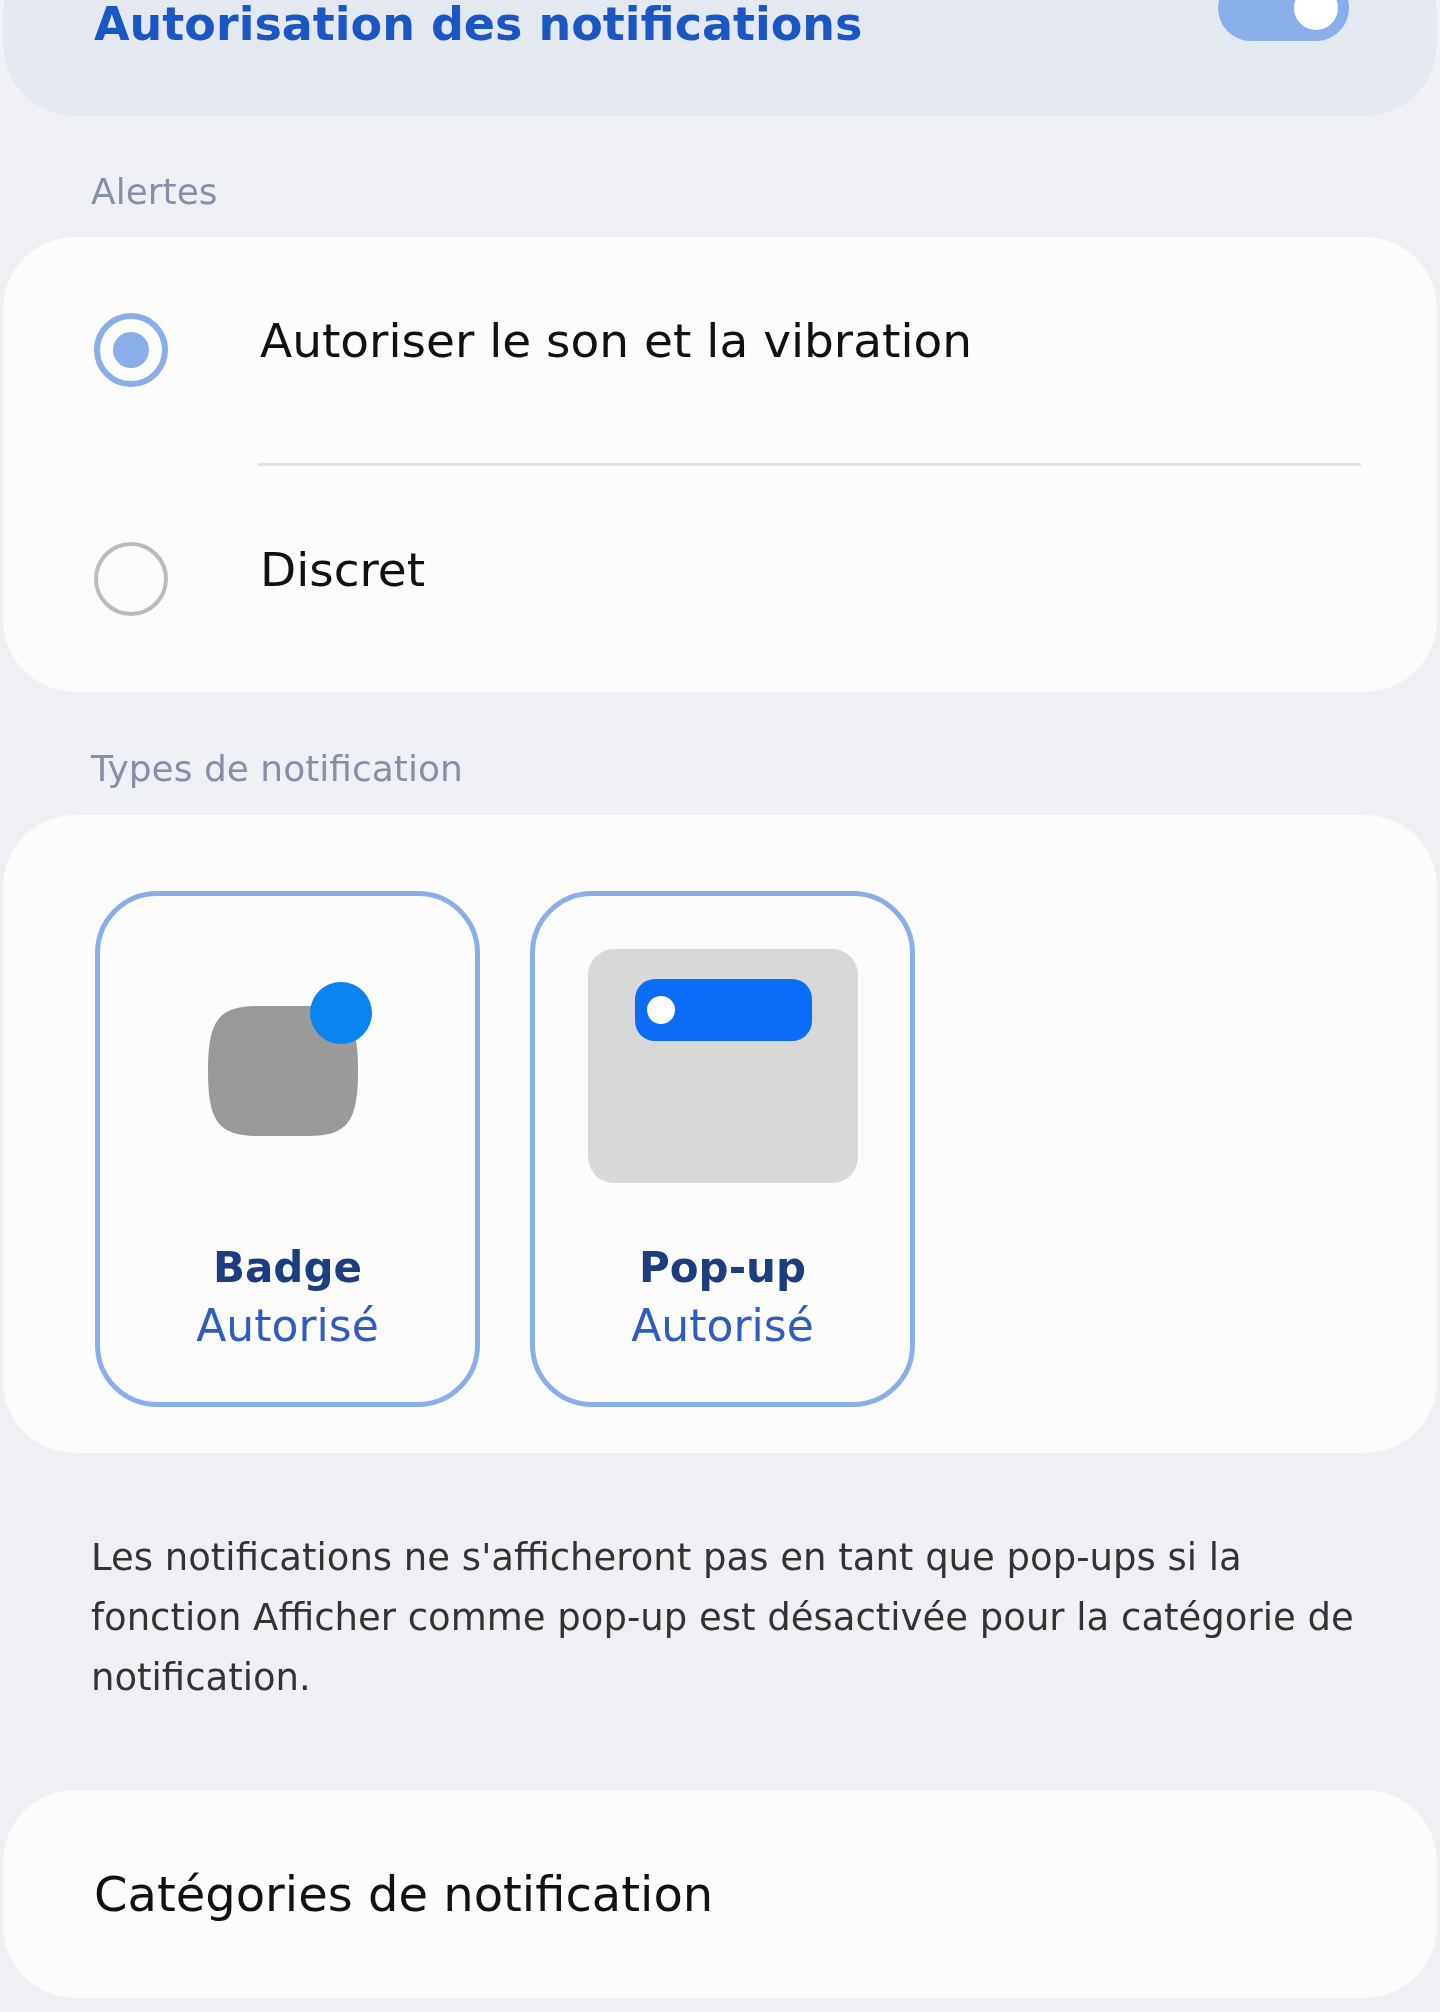 The image size is (1440, 2012). Describe the element at coordinates (722, 1268) in the screenshot. I see `tile-title: Pop-up` at that location.